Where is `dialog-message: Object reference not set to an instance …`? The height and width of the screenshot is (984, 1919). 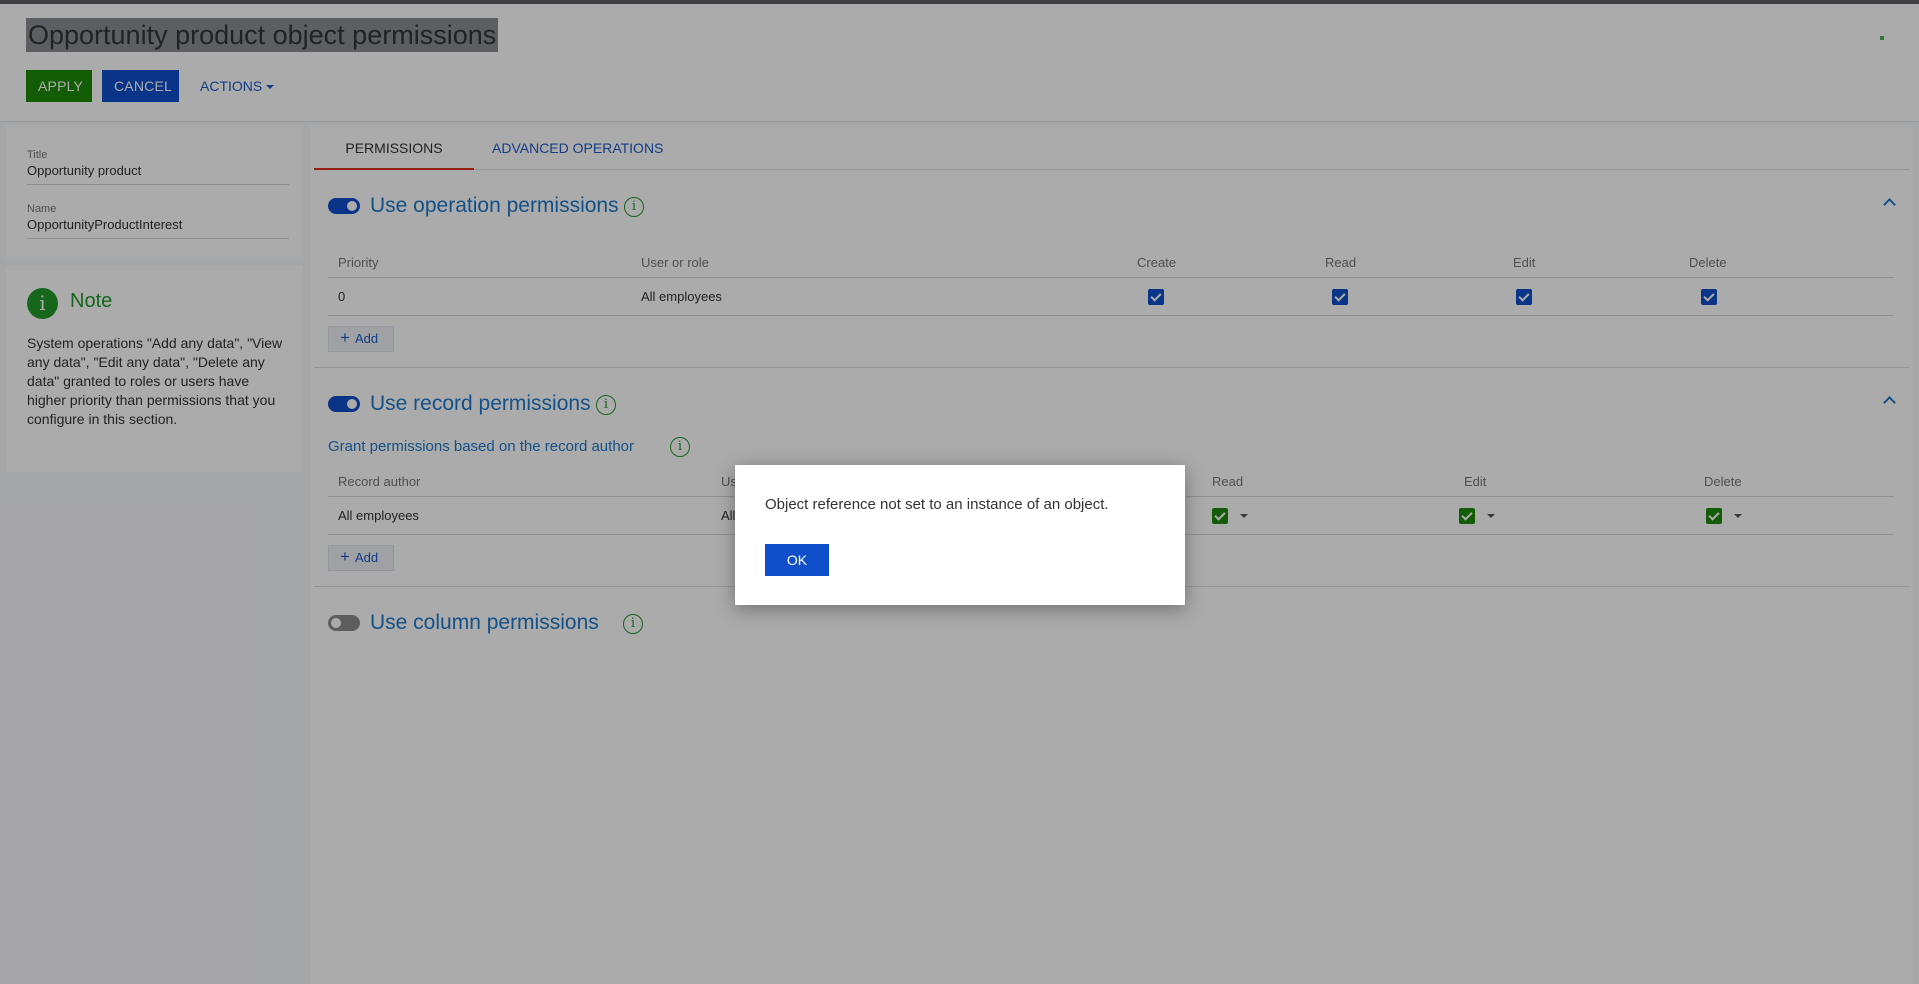 dialog-message: Object reference not set to an instance … is located at coordinates (937, 504).